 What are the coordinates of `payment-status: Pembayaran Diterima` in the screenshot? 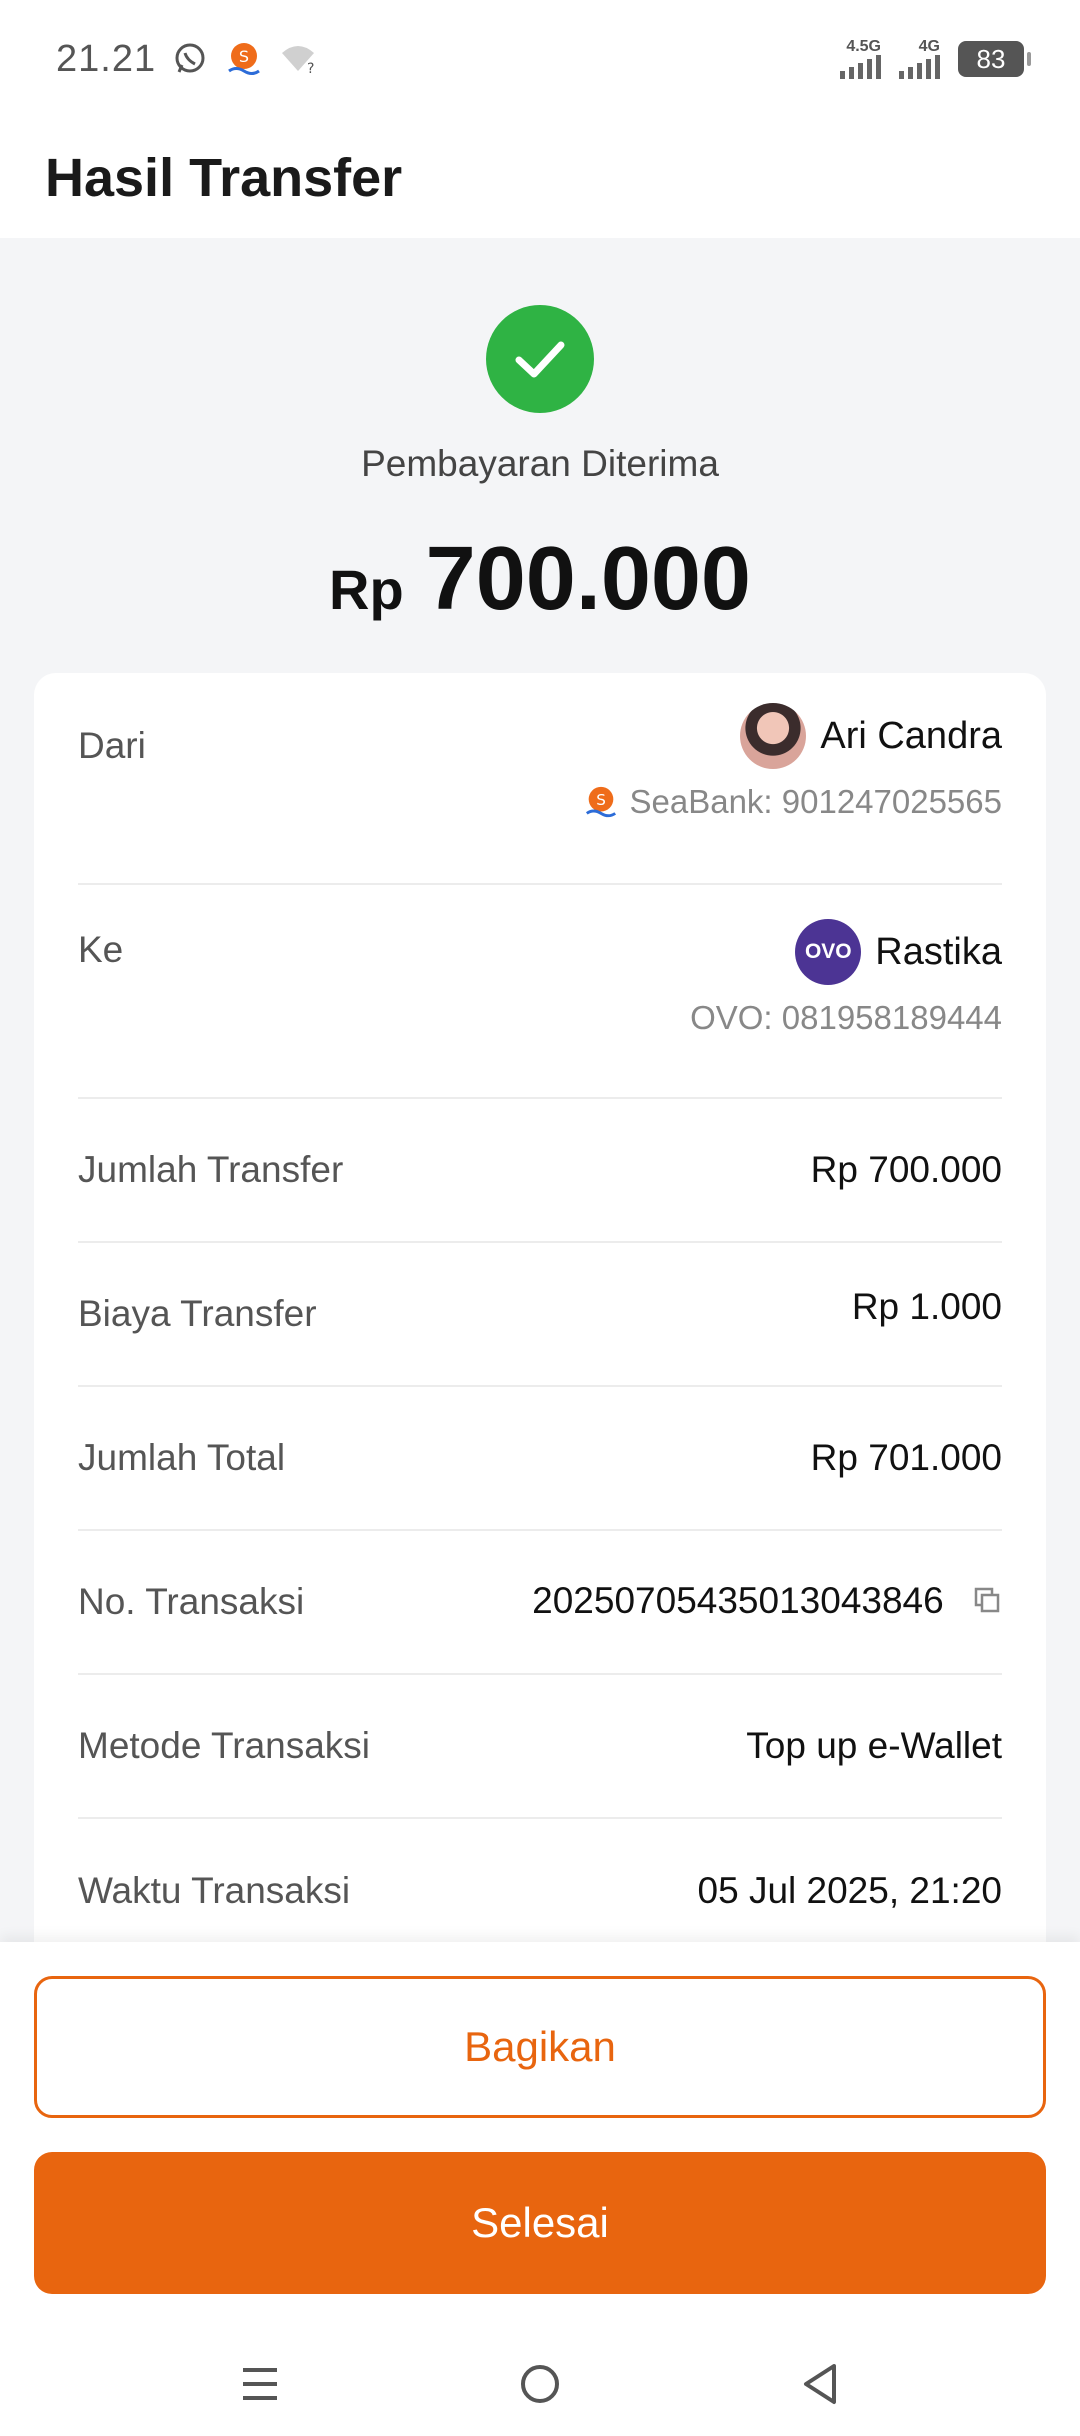 It's located at (540, 463).